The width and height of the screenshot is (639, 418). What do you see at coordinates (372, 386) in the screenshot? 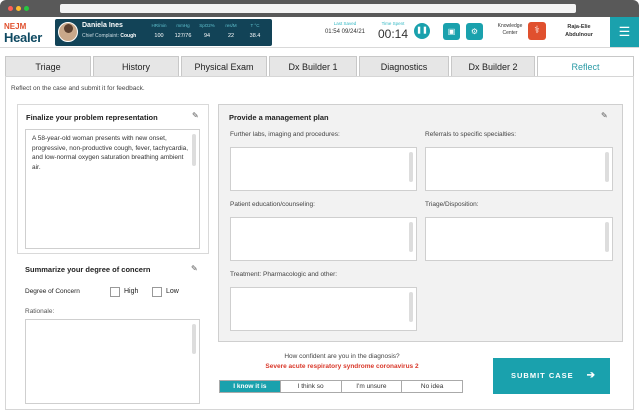
I see `confidence-option-unsure: I'm unsure` at bounding box center [372, 386].